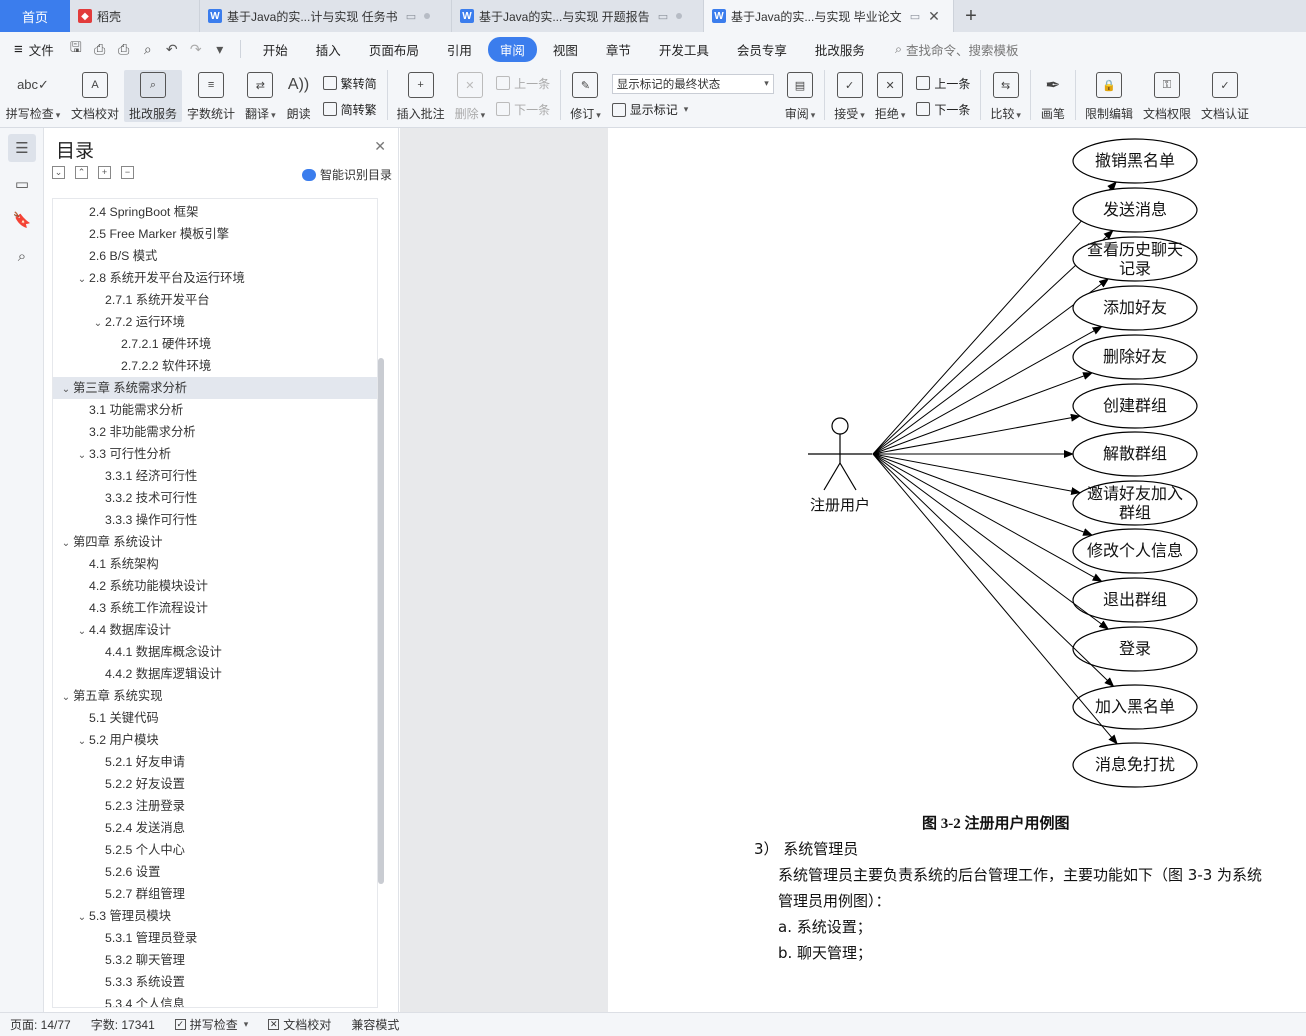 Image resolution: width=1306 pixels, height=1036 pixels. What do you see at coordinates (127, 172) in the screenshot?
I see `remove-heading-icon: −` at bounding box center [127, 172].